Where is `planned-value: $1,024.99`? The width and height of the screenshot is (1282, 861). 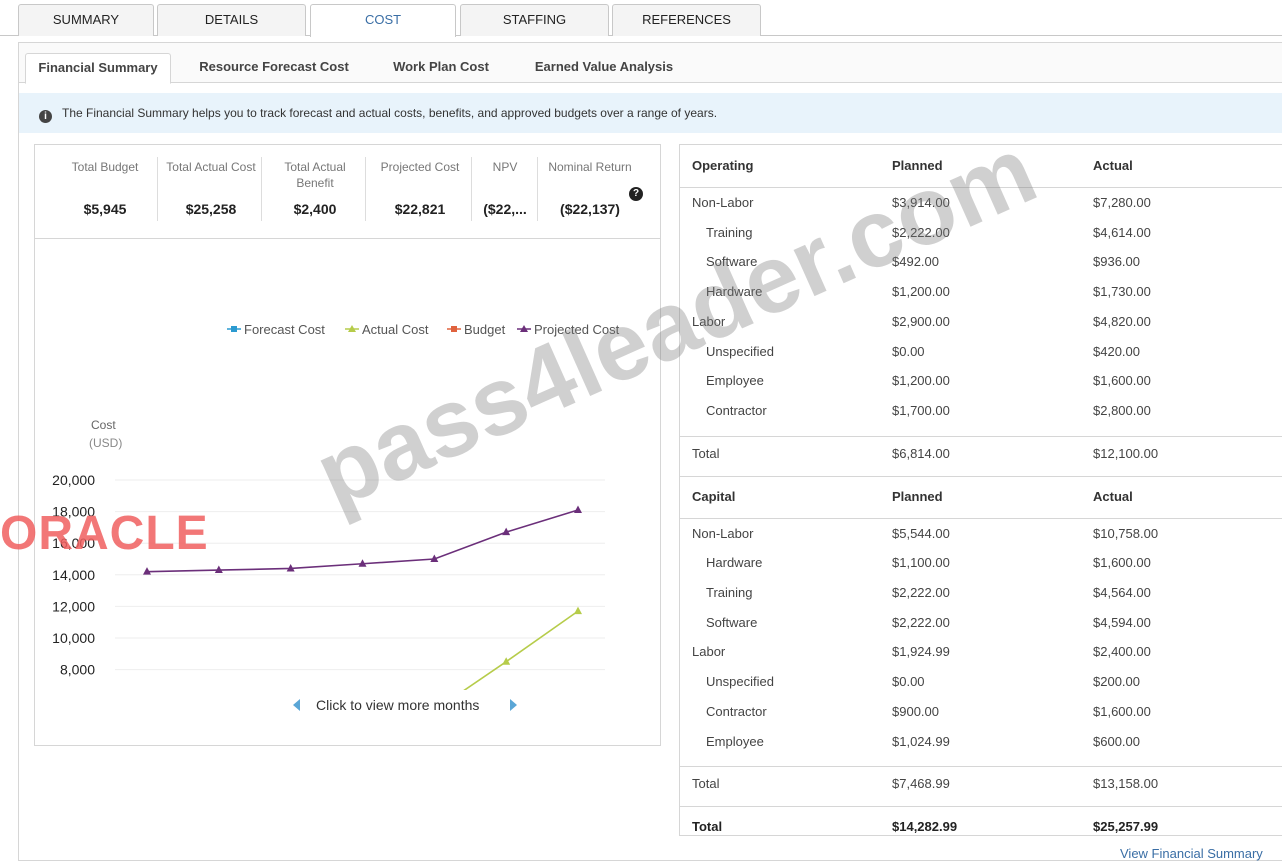 planned-value: $1,024.99 is located at coordinates (921, 741).